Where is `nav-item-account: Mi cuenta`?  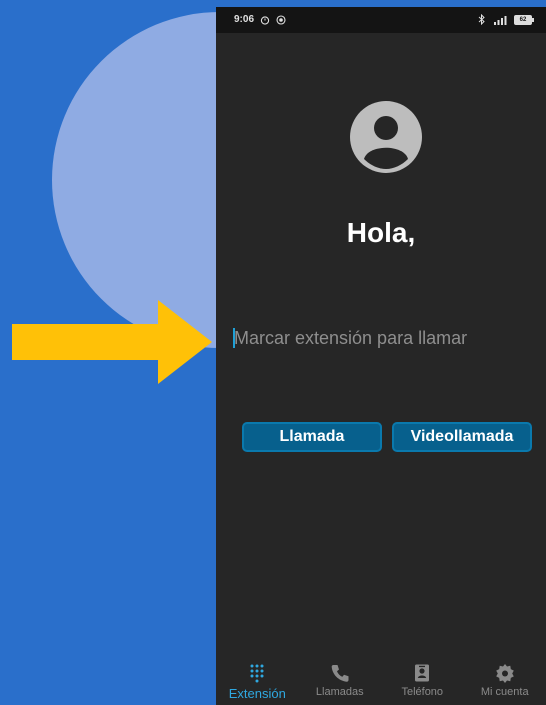 nav-item-account: Mi cuenta is located at coordinates (505, 682).